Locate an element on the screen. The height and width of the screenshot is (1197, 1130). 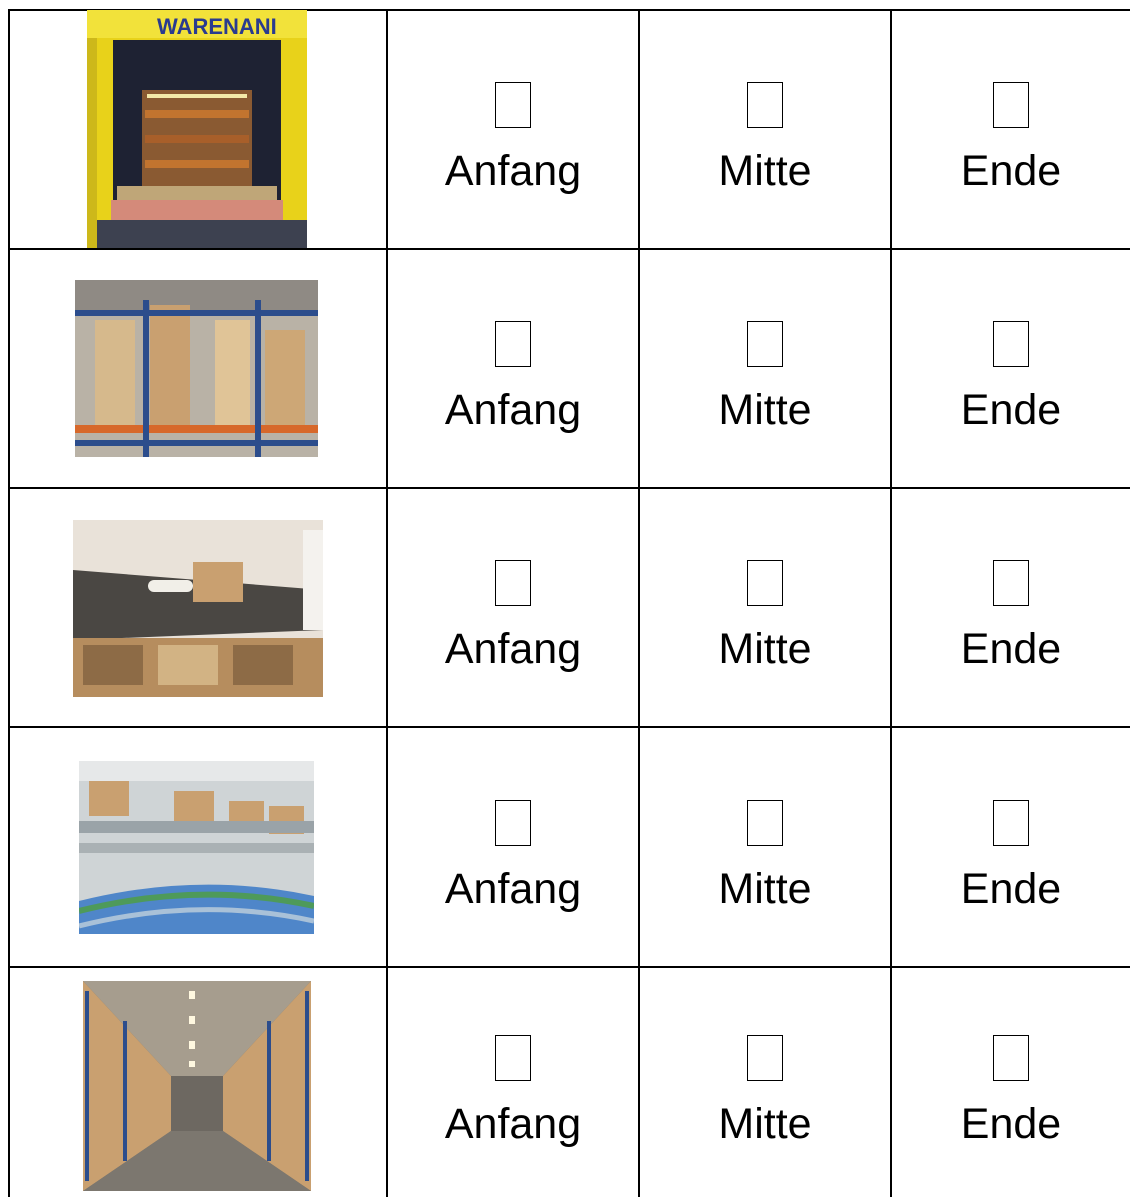
table-border-left is located at coordinates (9, 603).